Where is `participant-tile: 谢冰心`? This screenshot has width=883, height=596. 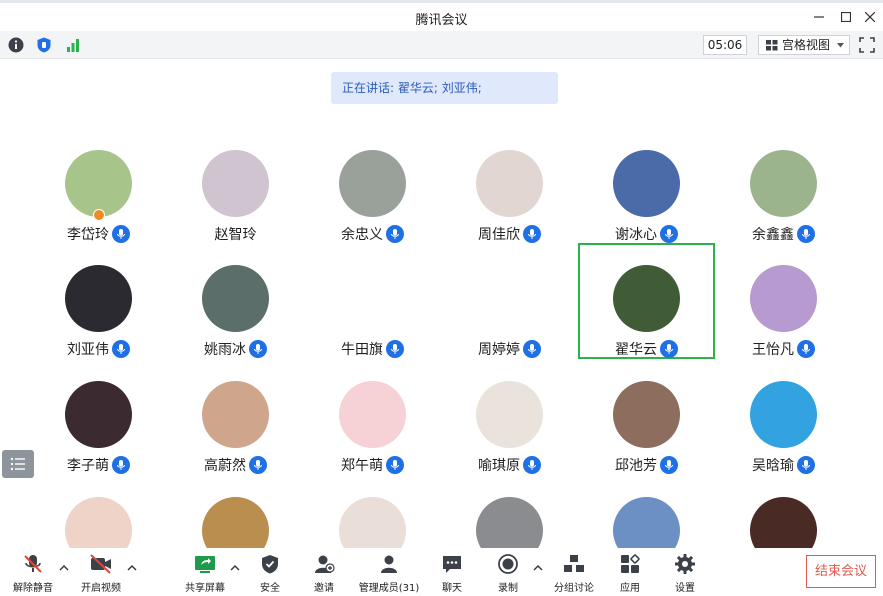 participant-tile: 谢冰心 is located at coordinates (646, 188).